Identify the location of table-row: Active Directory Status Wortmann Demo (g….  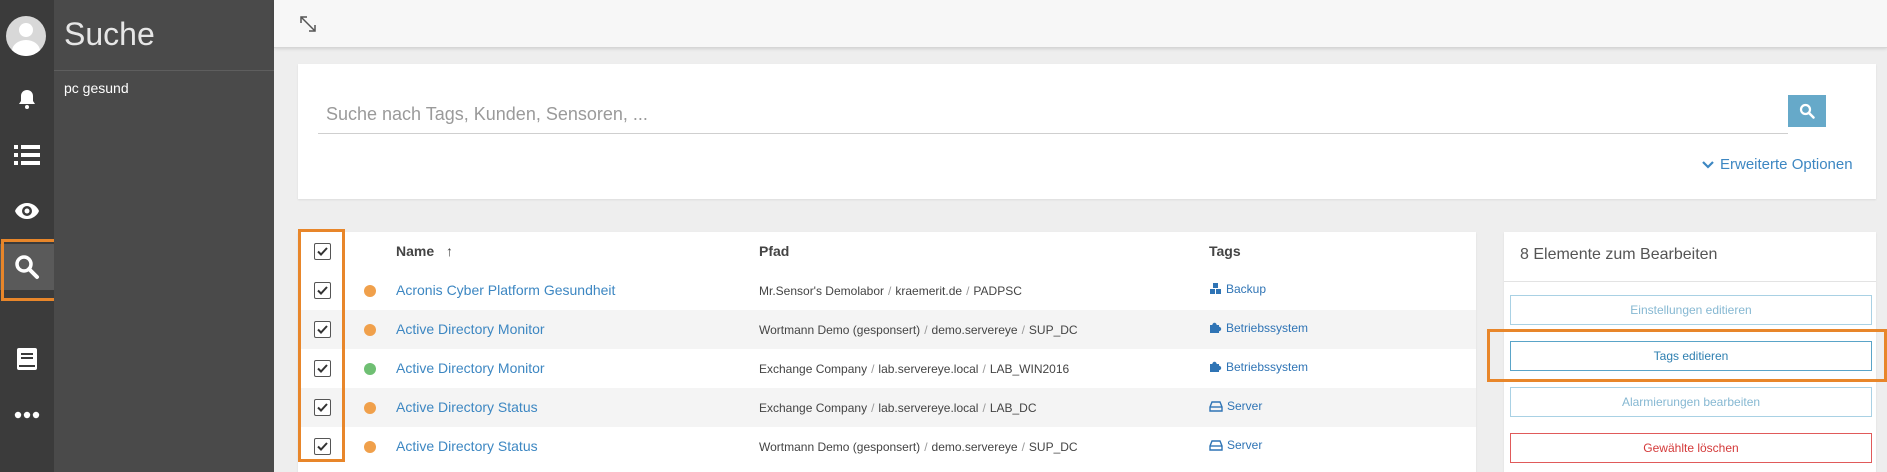
(887, 446).